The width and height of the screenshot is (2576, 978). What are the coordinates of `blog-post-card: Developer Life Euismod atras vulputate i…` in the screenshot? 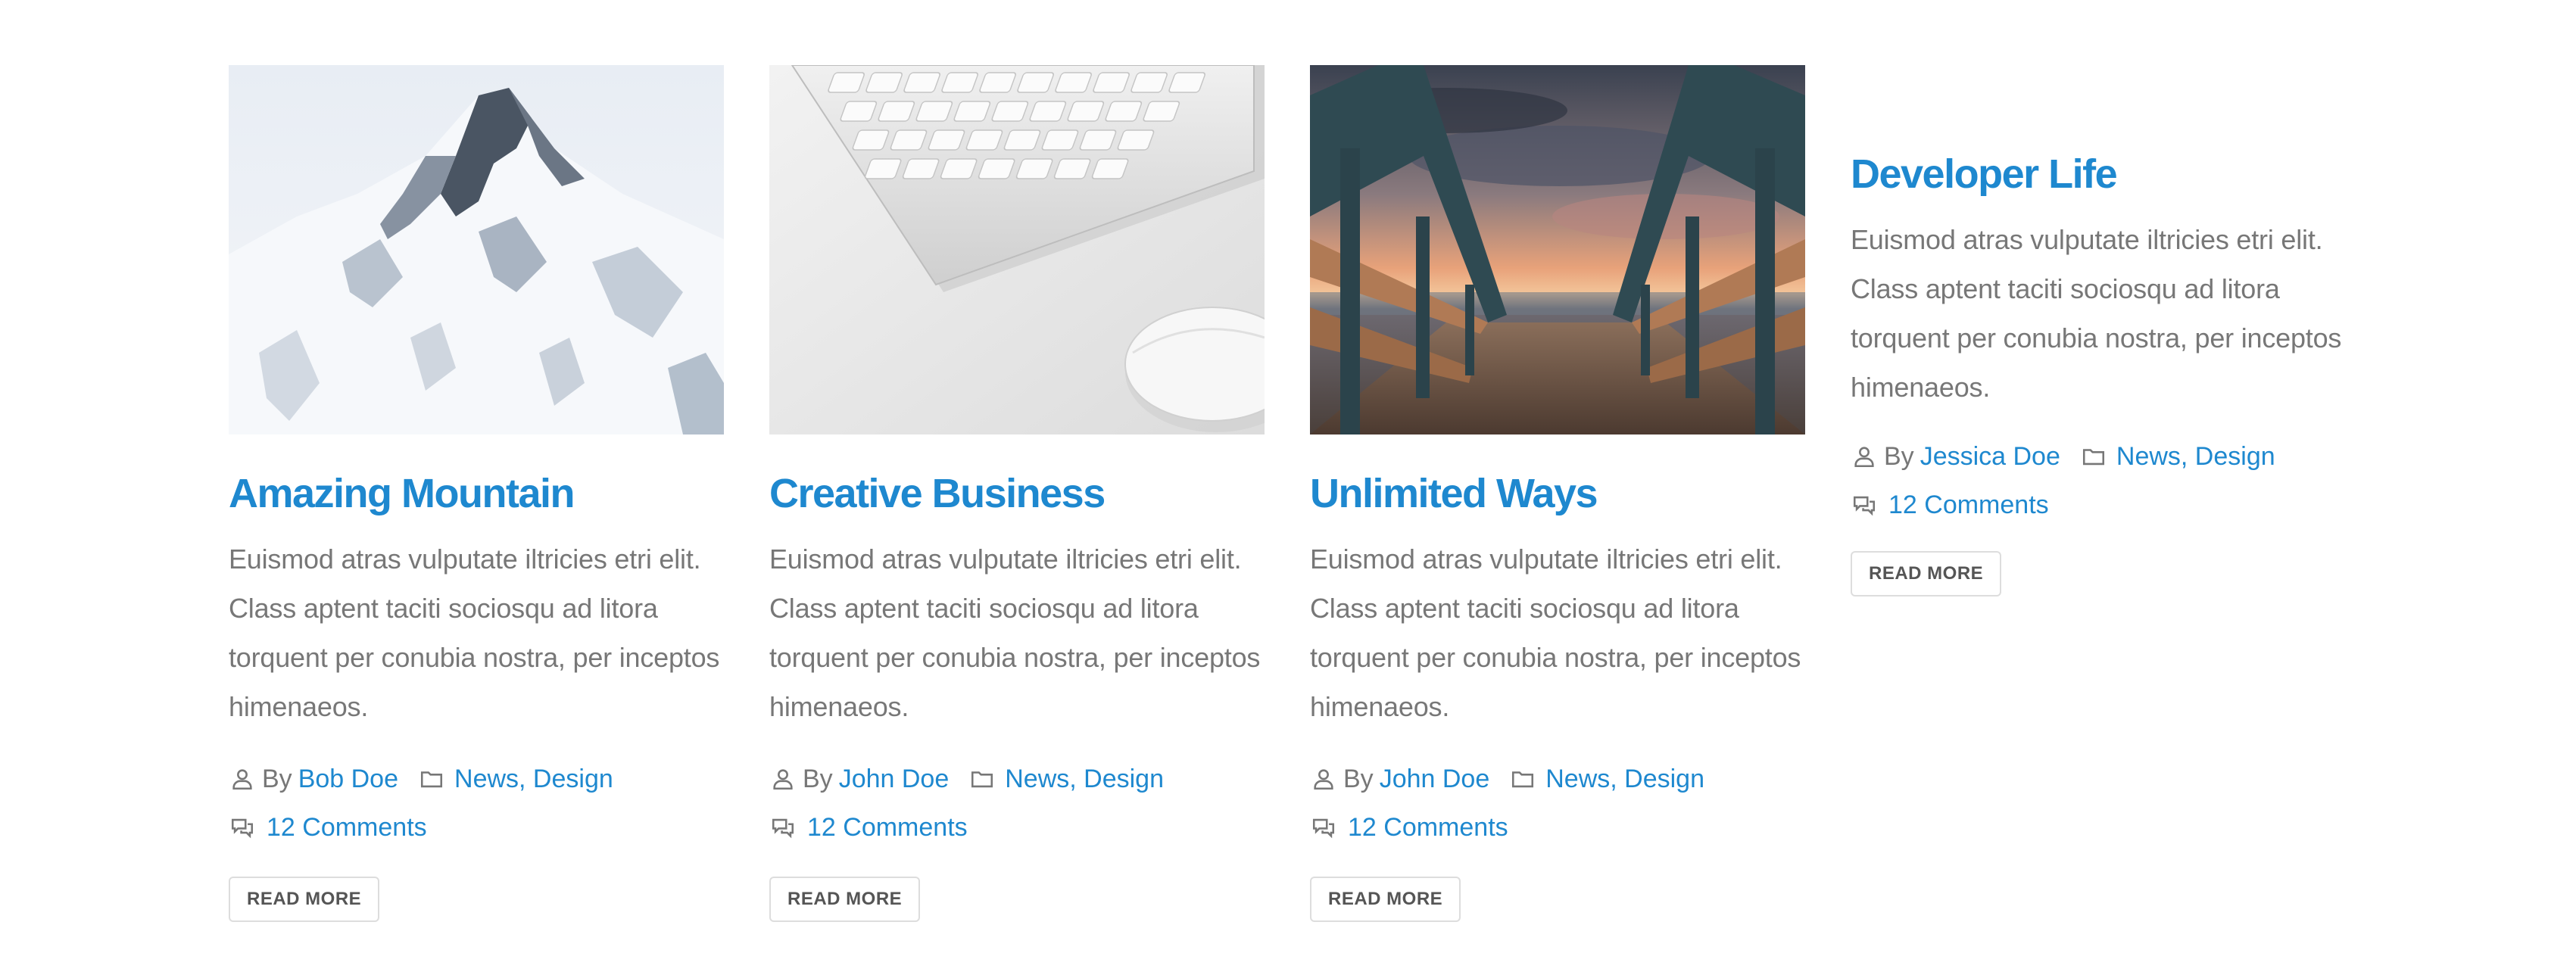 It's located at (2100, 330).